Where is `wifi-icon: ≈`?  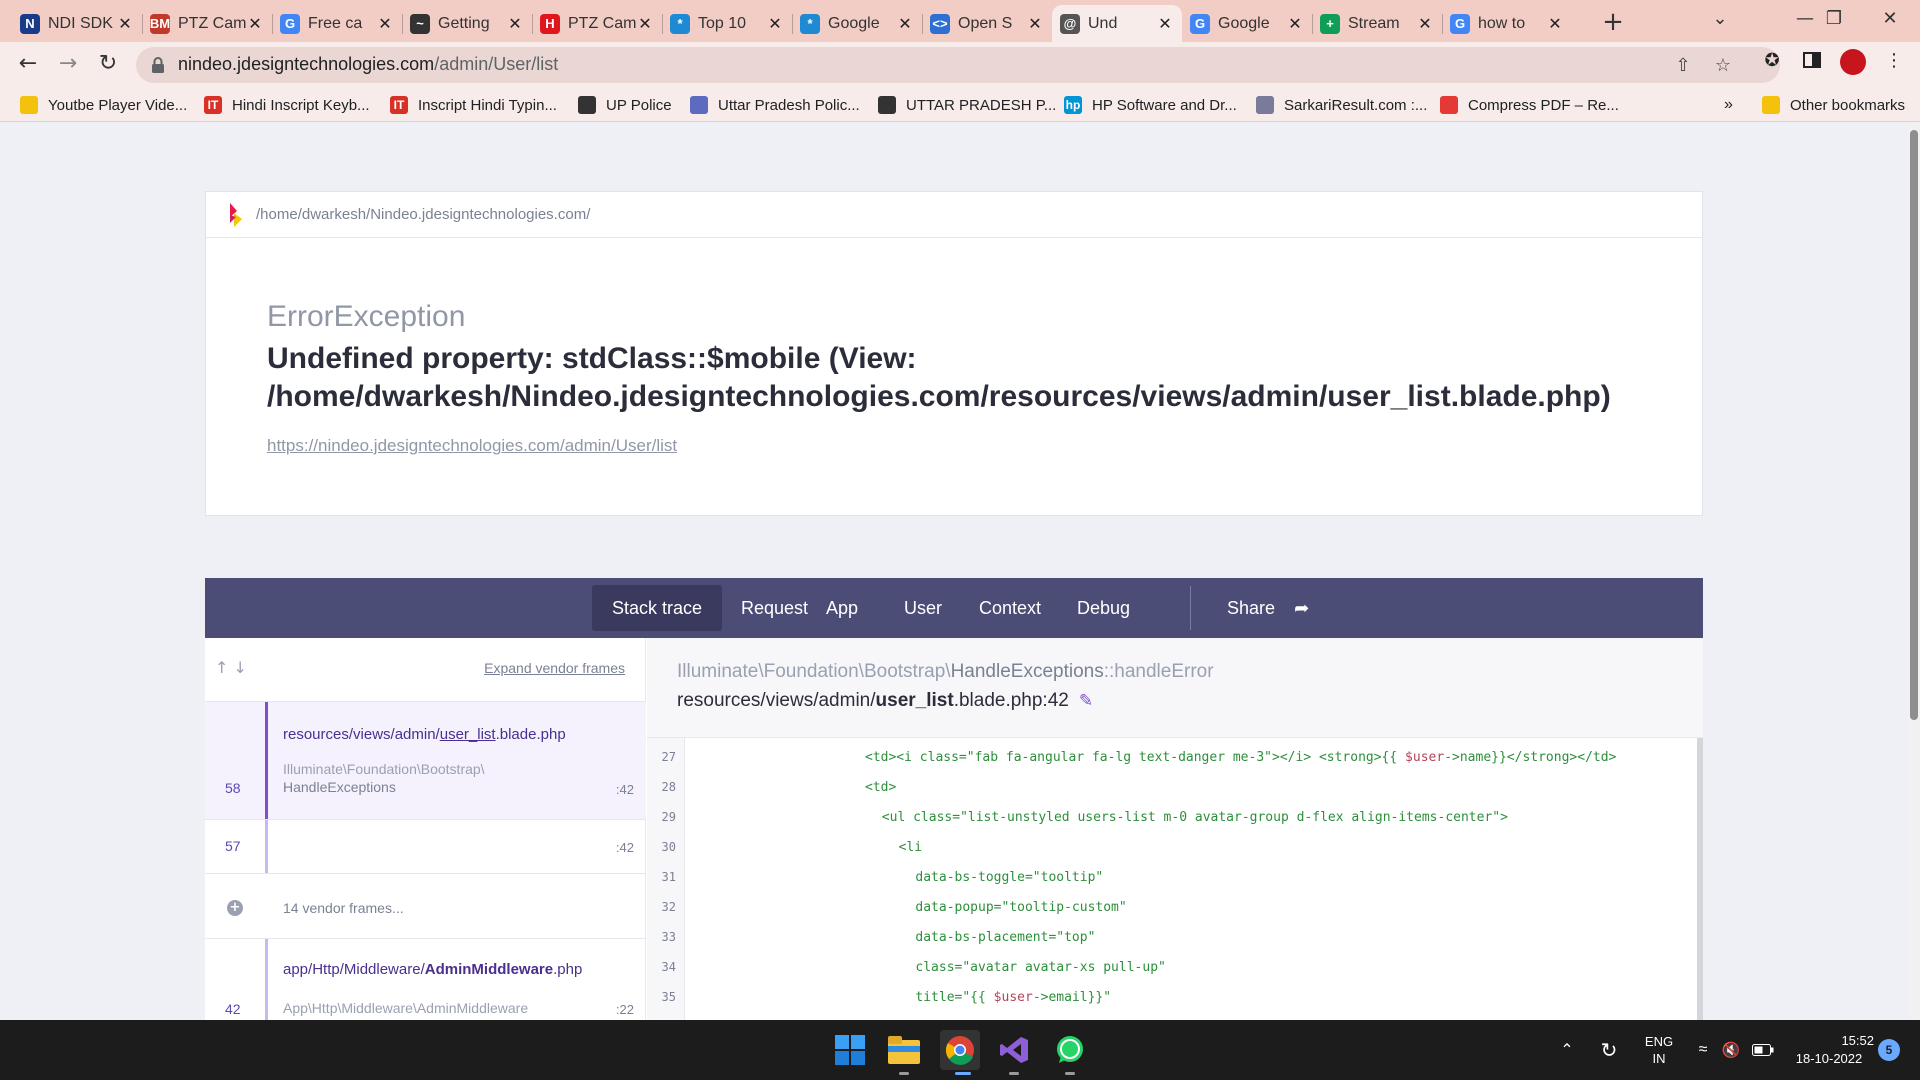 wifi-icon: ≈ is located at coordinates (1703, 1050).